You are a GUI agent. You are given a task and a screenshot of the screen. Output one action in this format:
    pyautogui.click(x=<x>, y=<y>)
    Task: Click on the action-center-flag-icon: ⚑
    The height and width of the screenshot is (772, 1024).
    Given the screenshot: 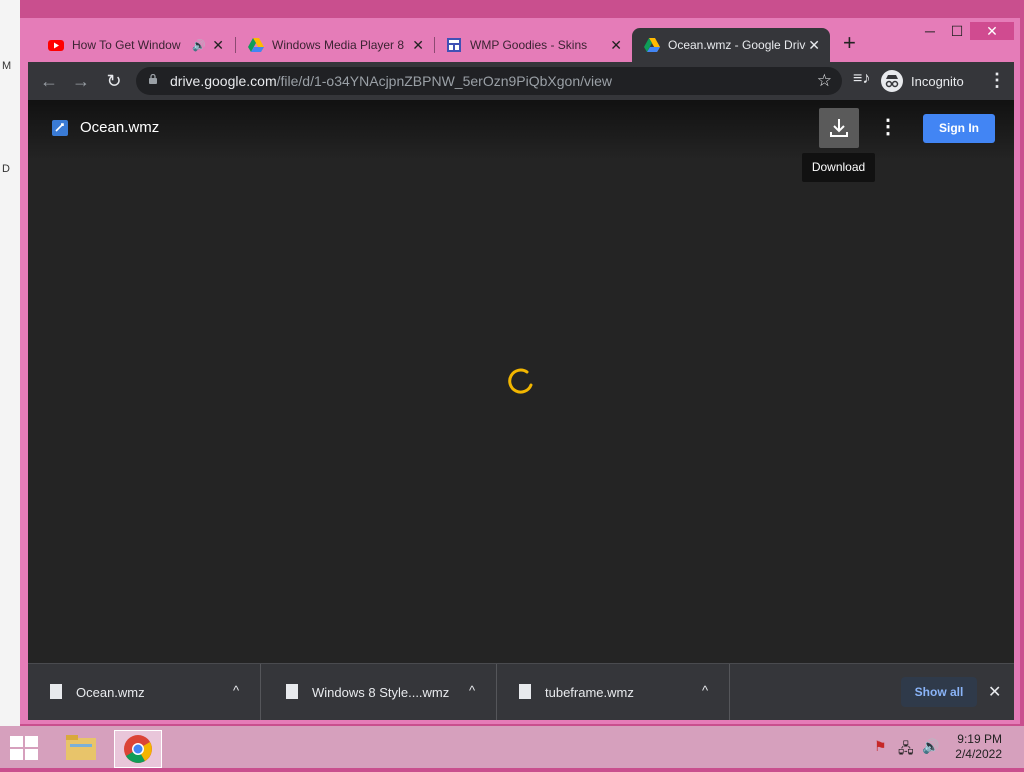 What is the action you would take?
    pyautogui.click(x=880, y=746)
    